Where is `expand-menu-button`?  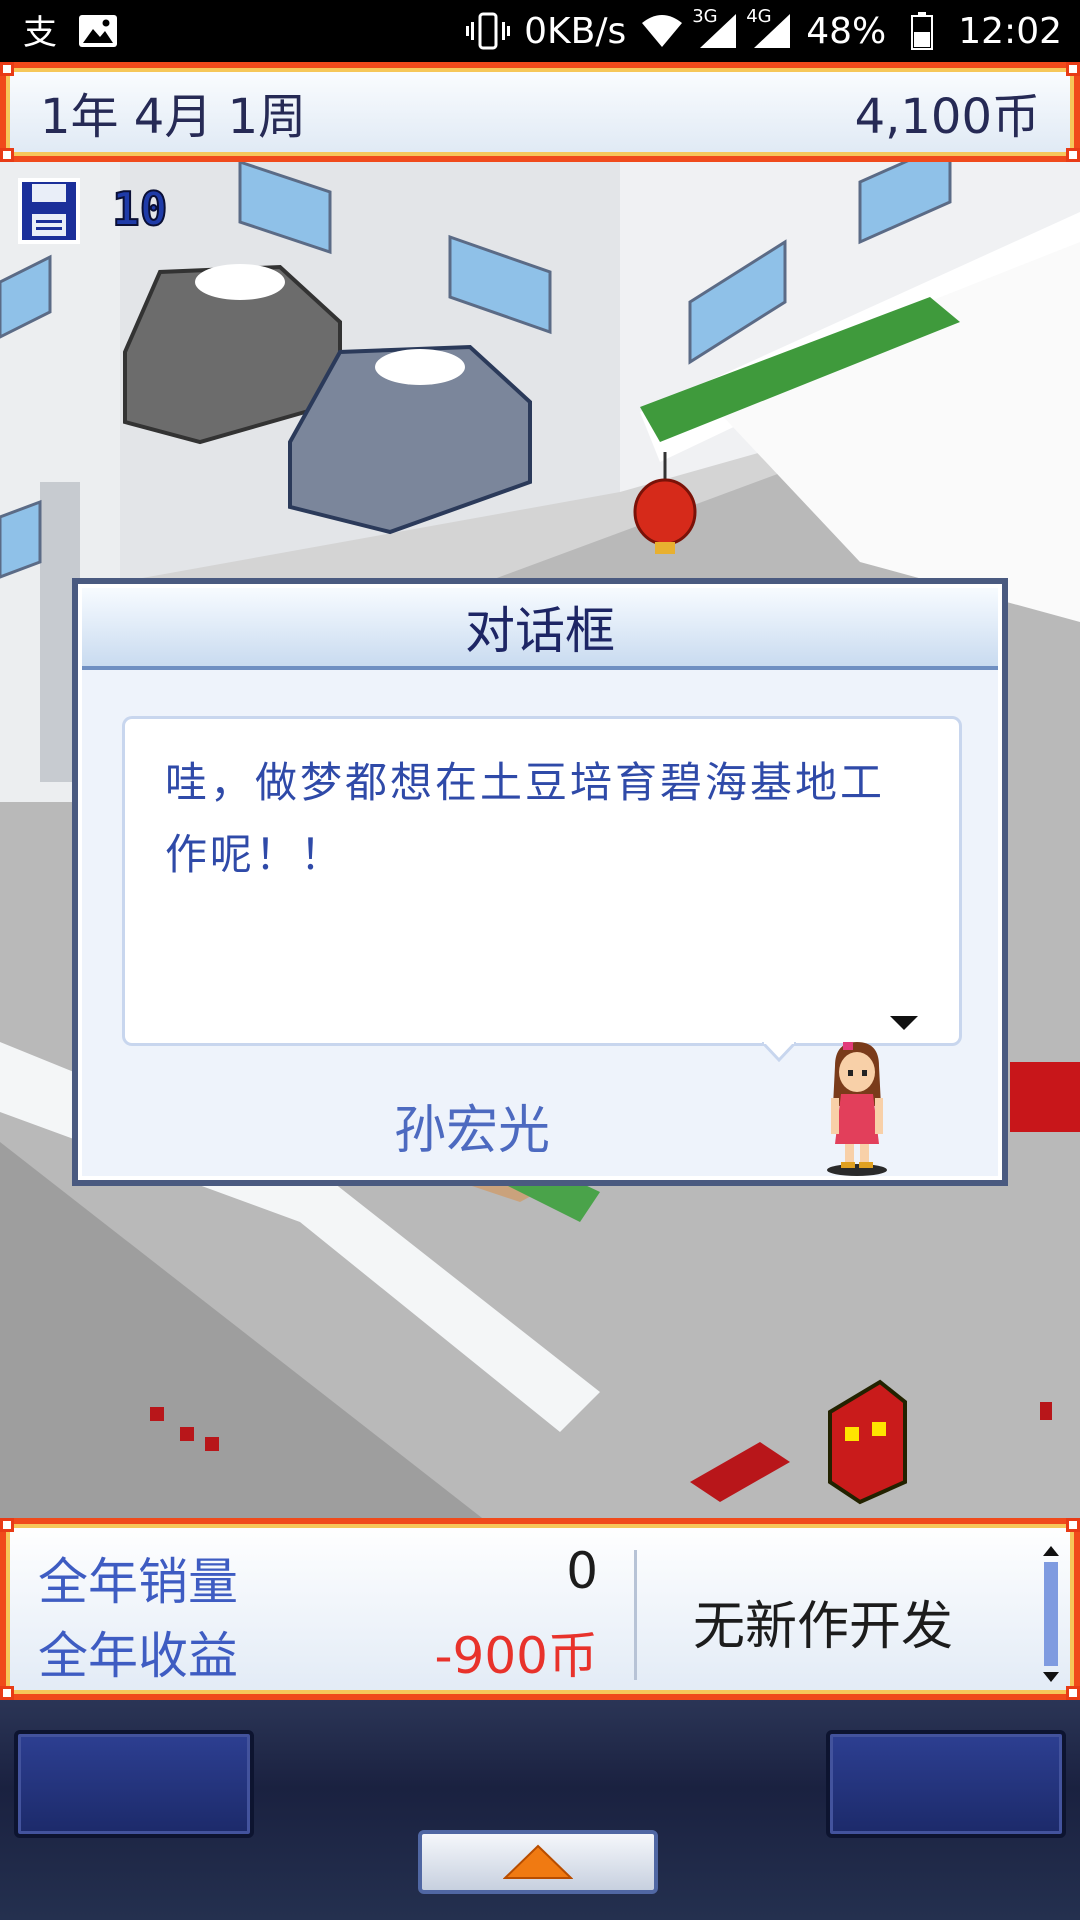
expand-menu-button is located at coordinates (538, 1862).